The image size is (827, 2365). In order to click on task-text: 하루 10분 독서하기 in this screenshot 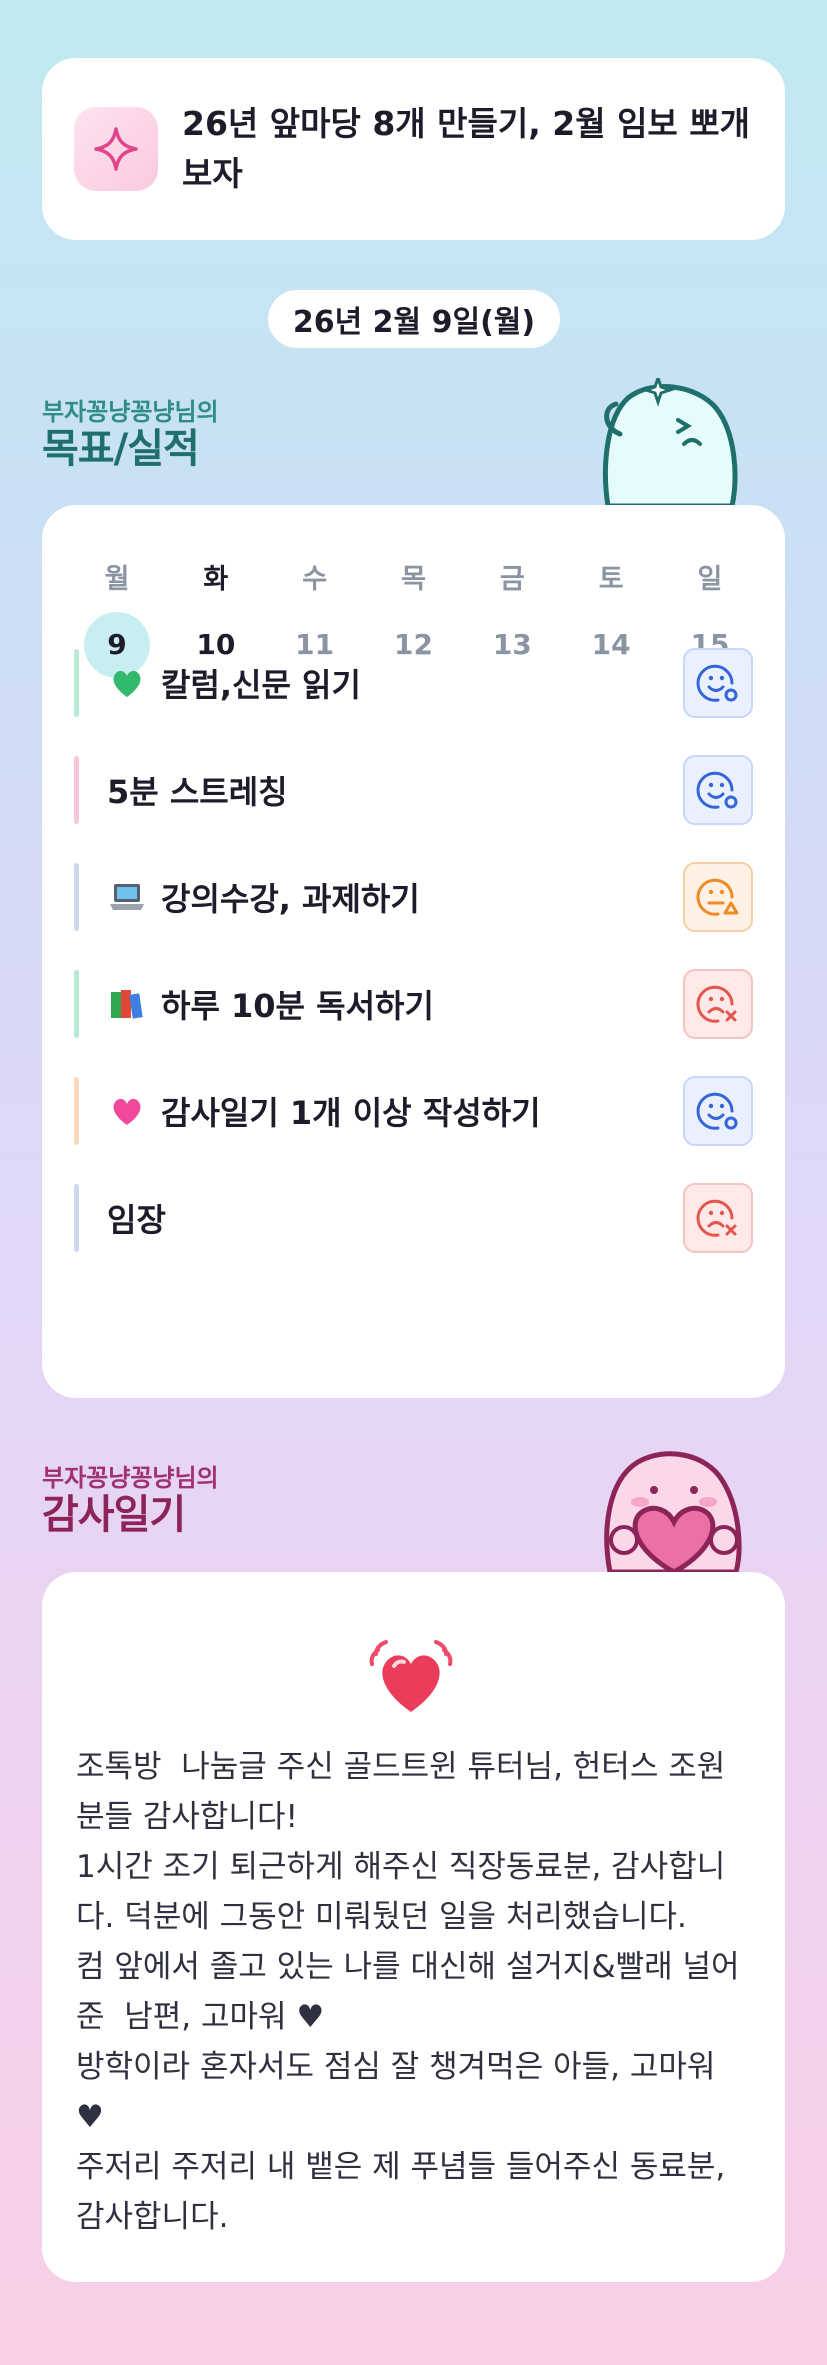, I will do `click(297, 1006)`.